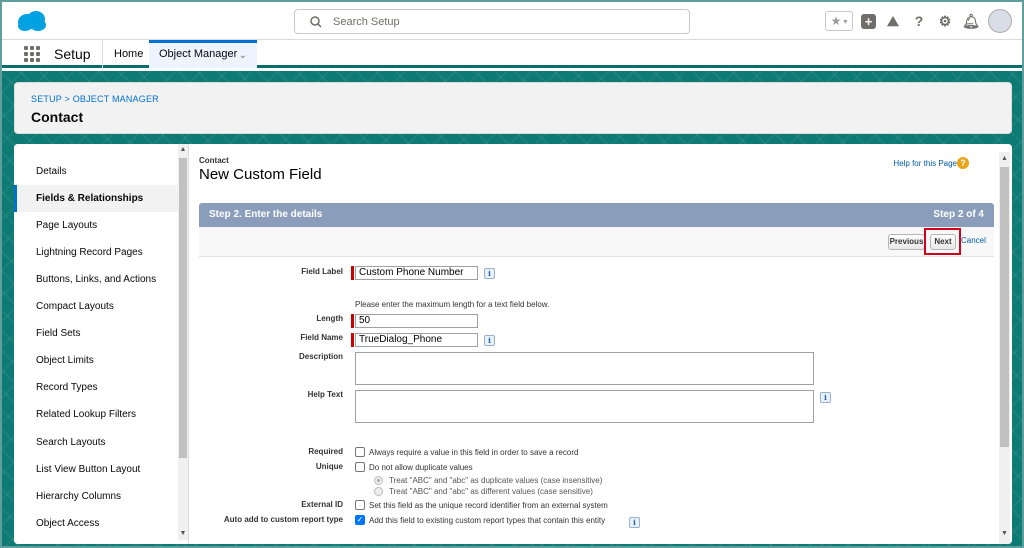  I want to click on auto-add-label: Auto add to custom report type, so click(283, 519).